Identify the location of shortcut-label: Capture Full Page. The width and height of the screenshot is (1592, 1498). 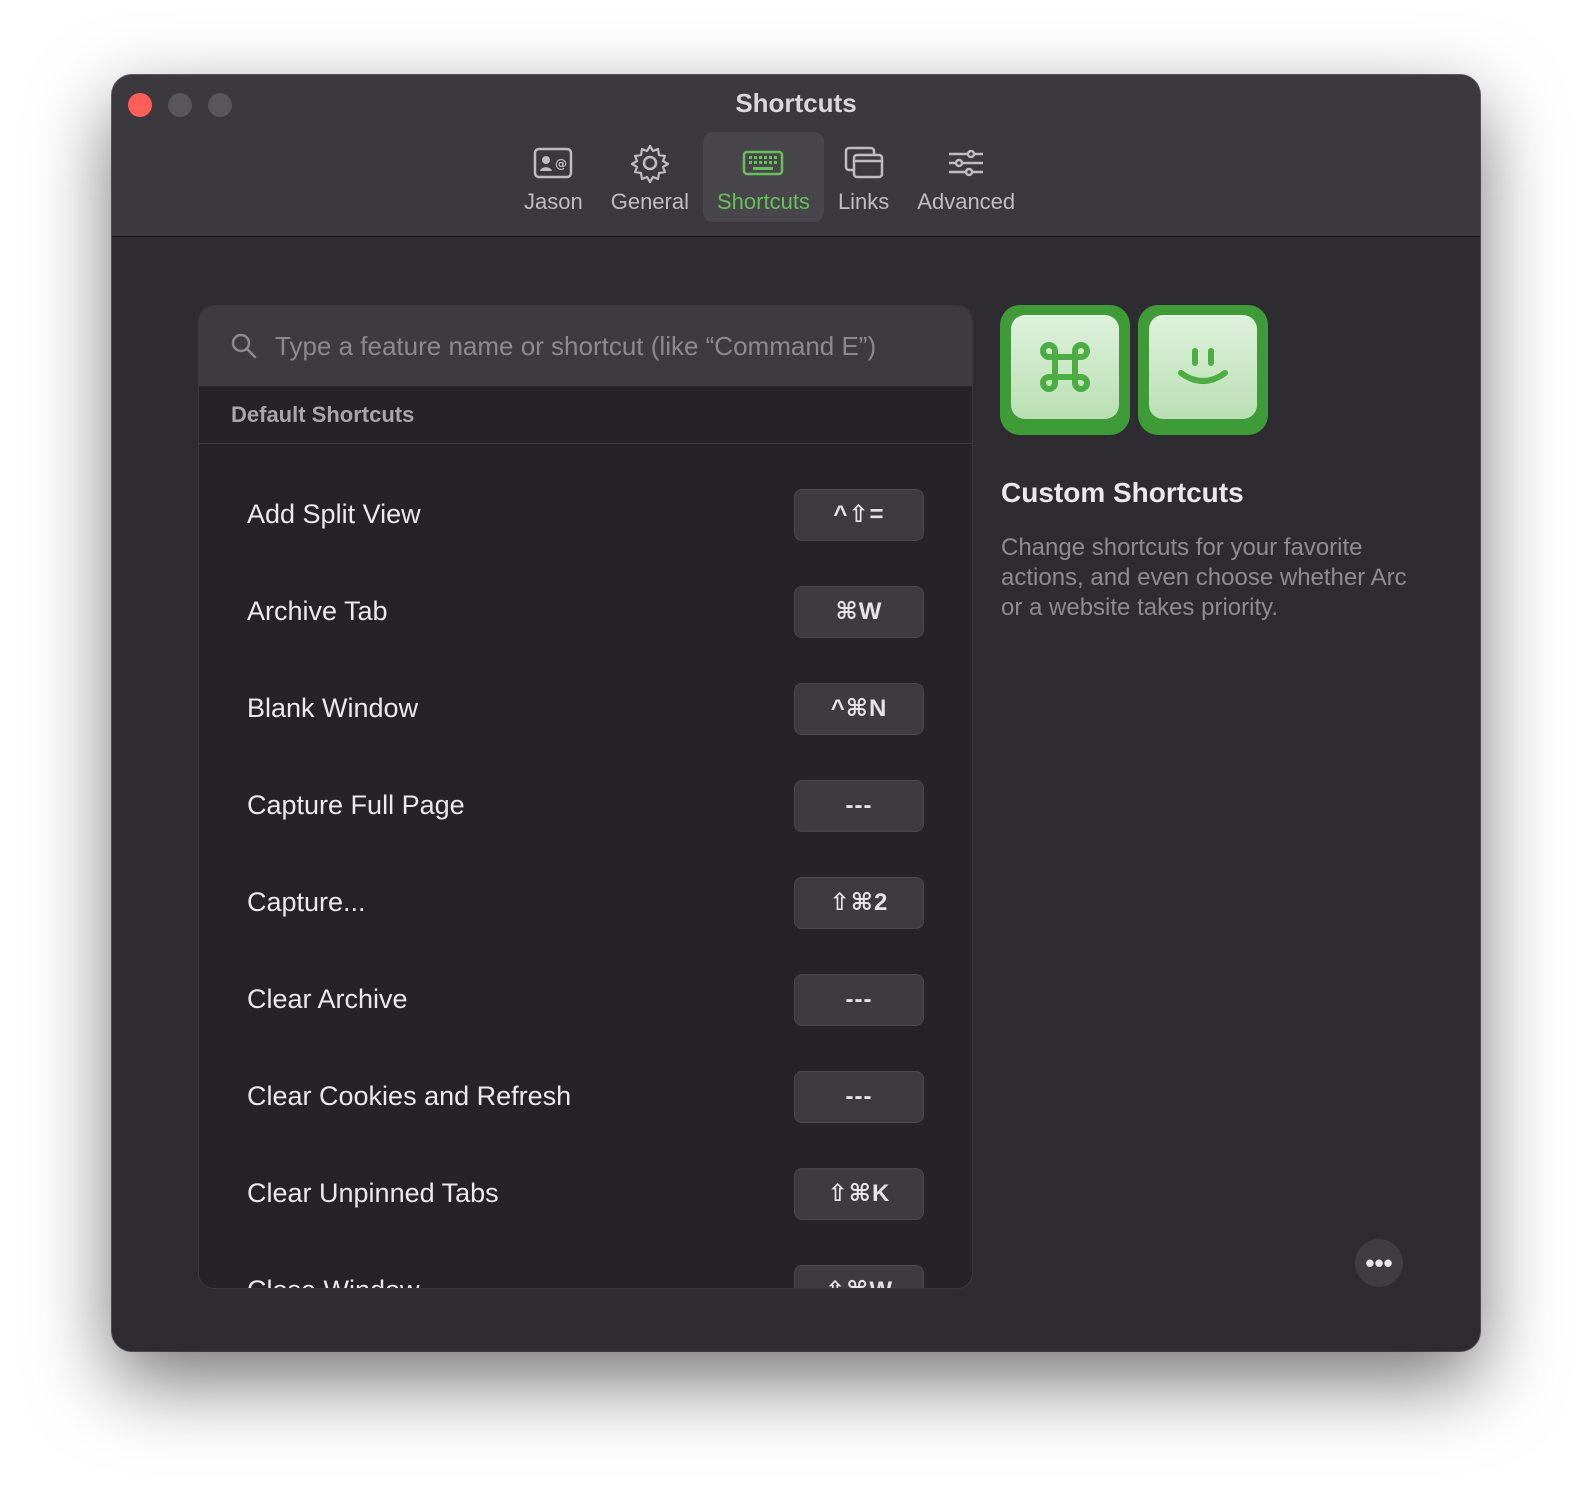
(356, 805).